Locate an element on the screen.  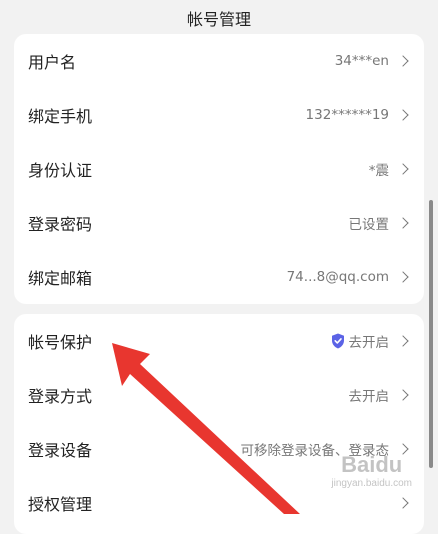
row-bind-email: 绑定邮箱 74...8@qq.com is located at coordinates (219, 277).